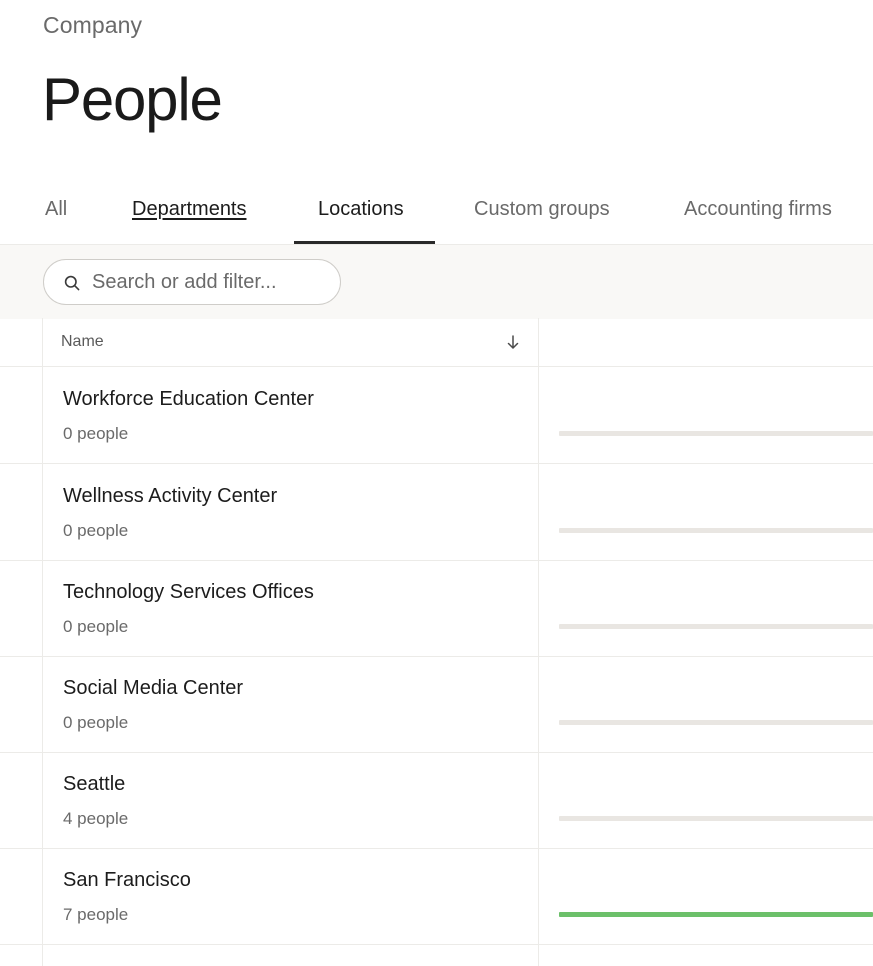 This screenshot has width=873, height=966. I want to click on table-row: Seattle 4 people, so click(436, 800).